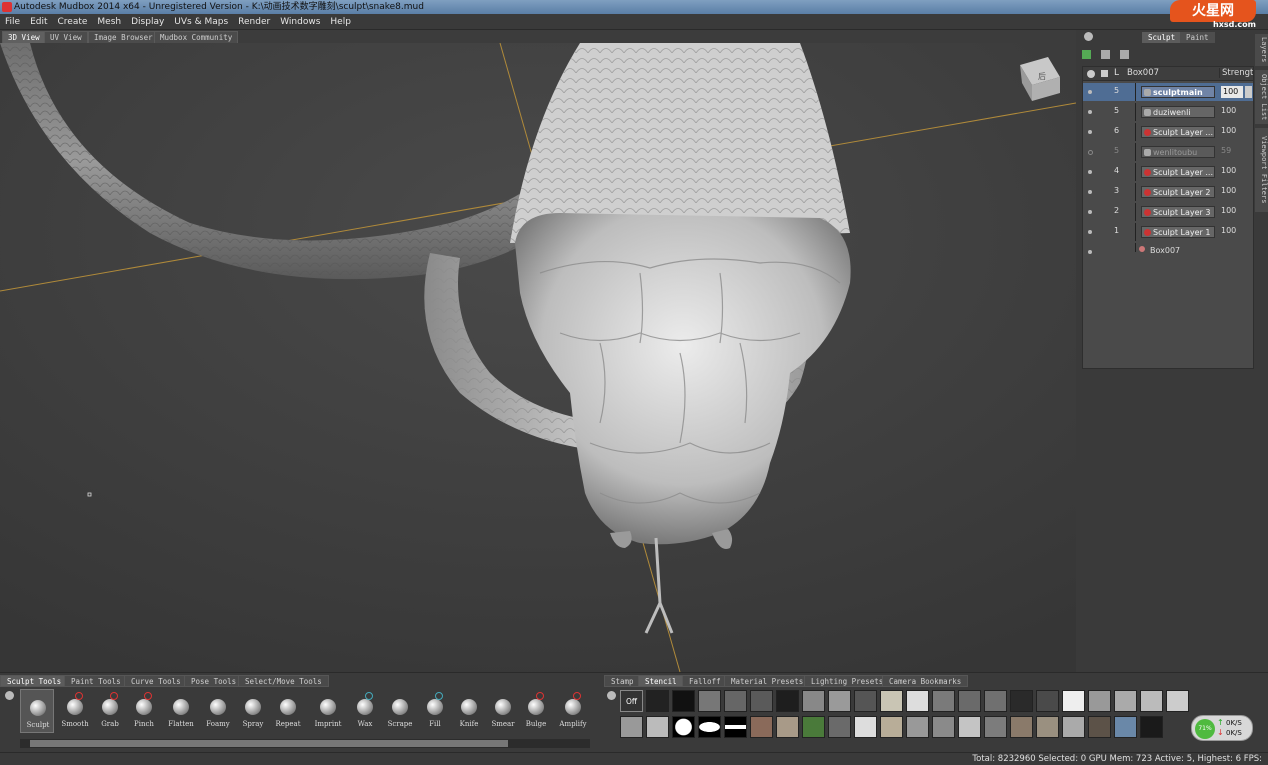 The image size is (1268, 765). Describe the element at coordinates (611, 695) in the screenshot. I see `stencil-menu-icon` at that location.